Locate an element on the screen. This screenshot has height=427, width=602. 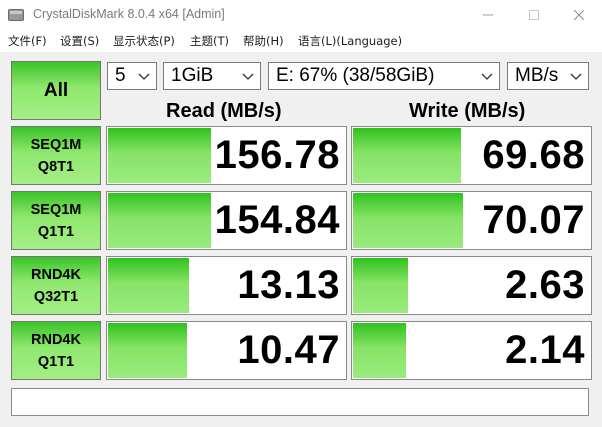
read-value: 13.13 is located at coordinates (288, 285).